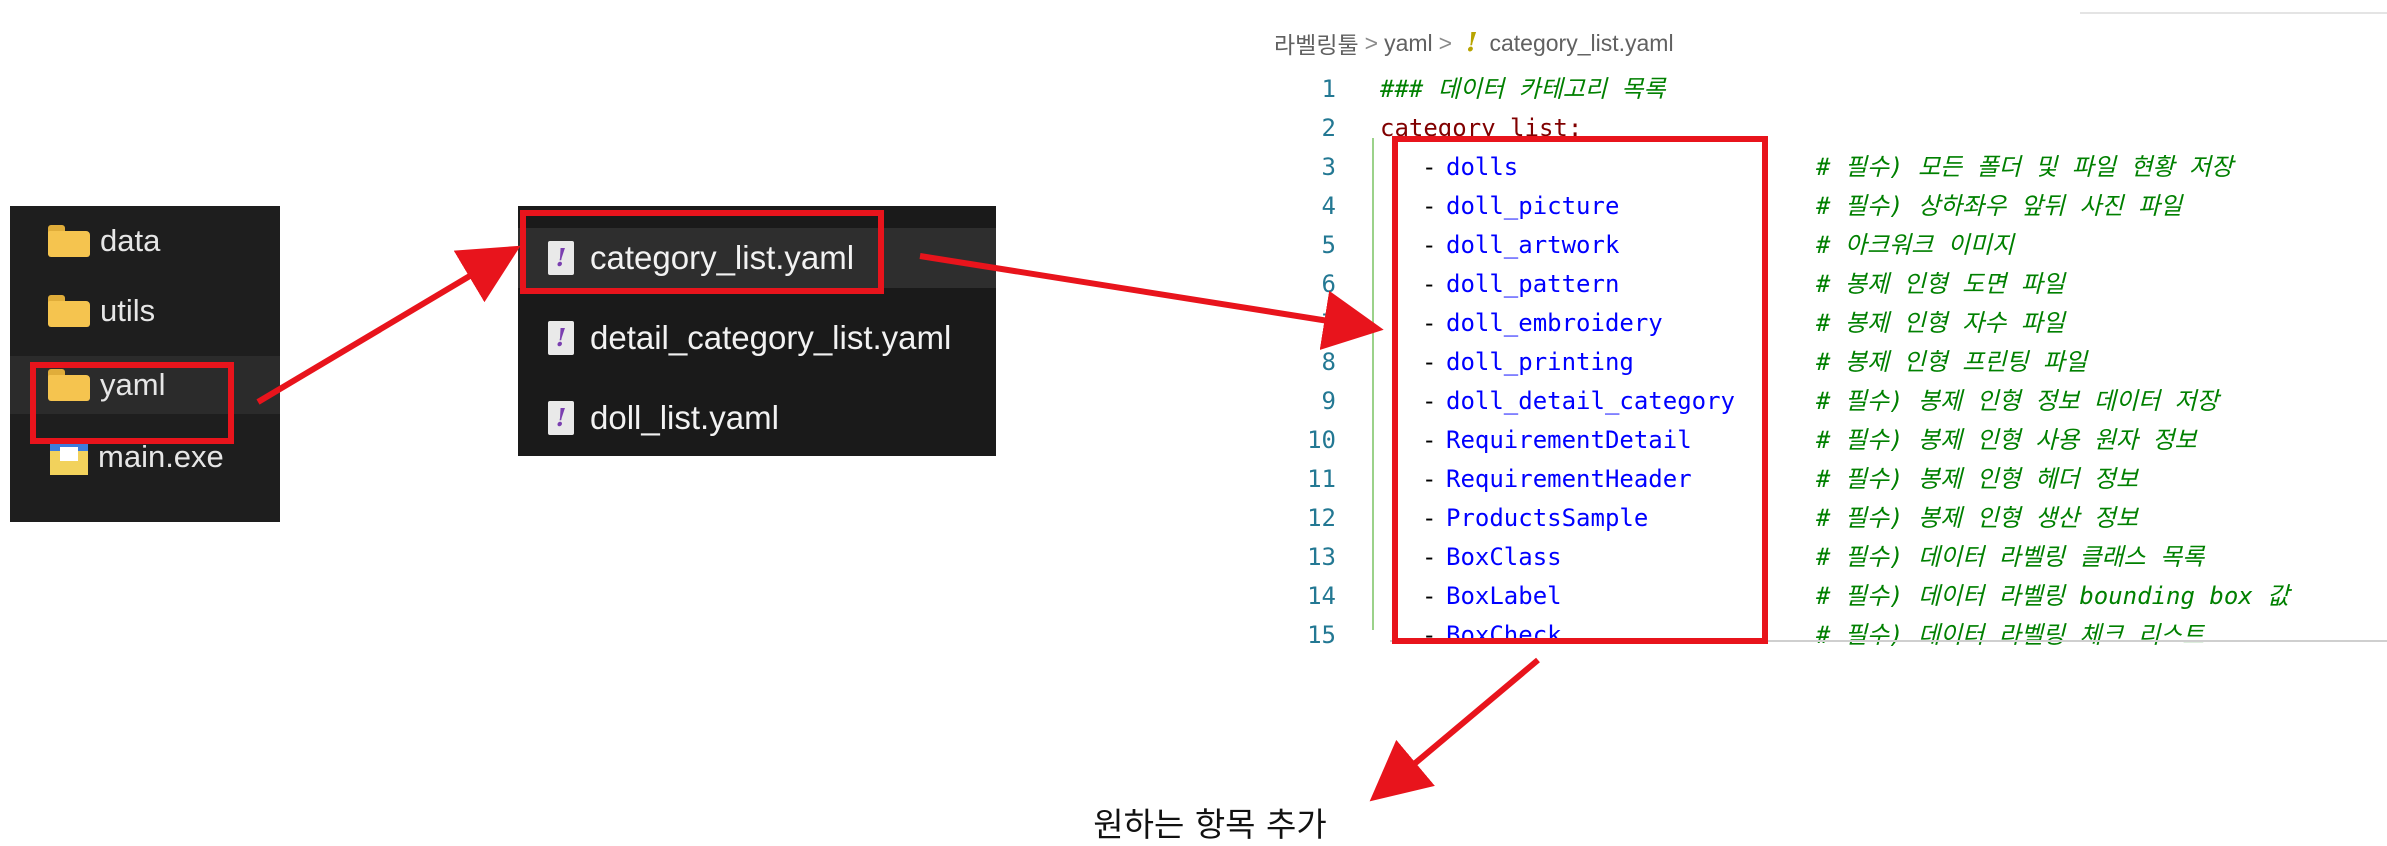 This screenshot has width=2387, height=846. What do you see at coordinates (1454, 729) in the screenshot?
I see `arrow-to-caption` at bounding box center [1454, 729].